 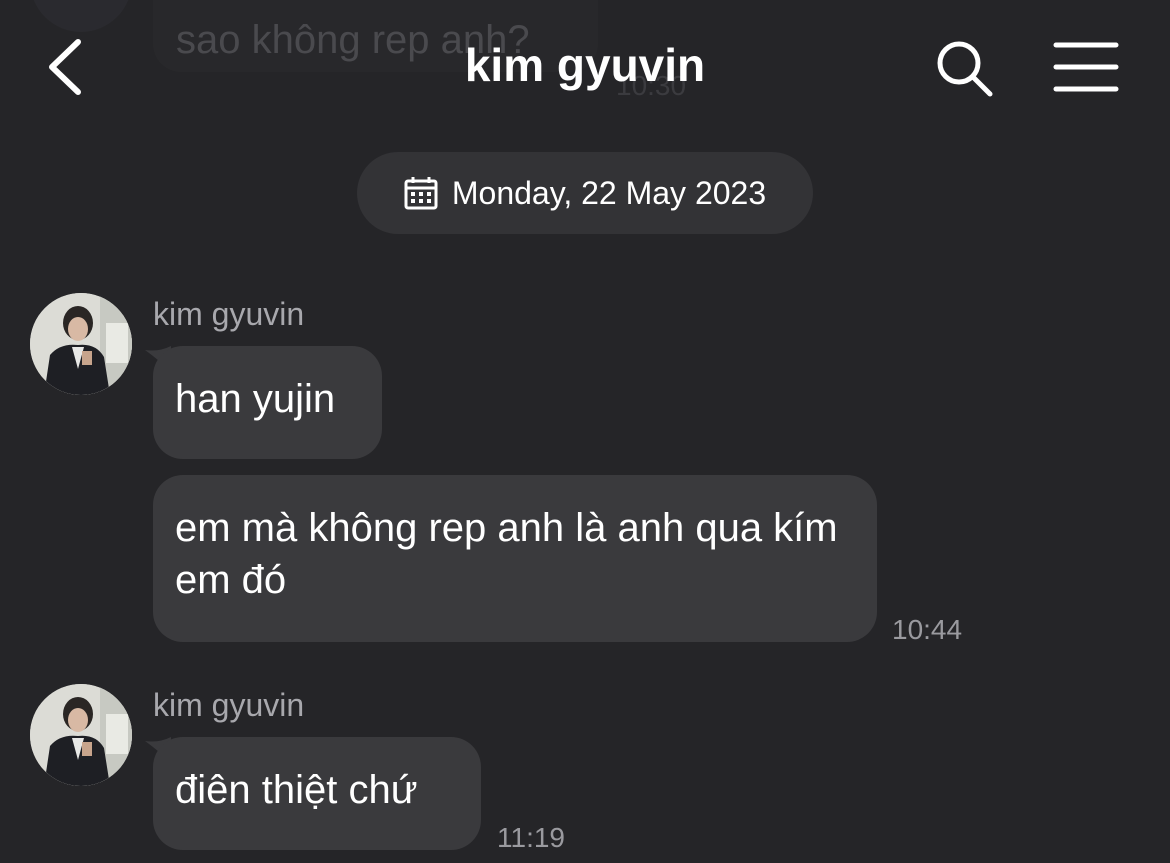 I want to click on back-button, so click(x=68, y=67).